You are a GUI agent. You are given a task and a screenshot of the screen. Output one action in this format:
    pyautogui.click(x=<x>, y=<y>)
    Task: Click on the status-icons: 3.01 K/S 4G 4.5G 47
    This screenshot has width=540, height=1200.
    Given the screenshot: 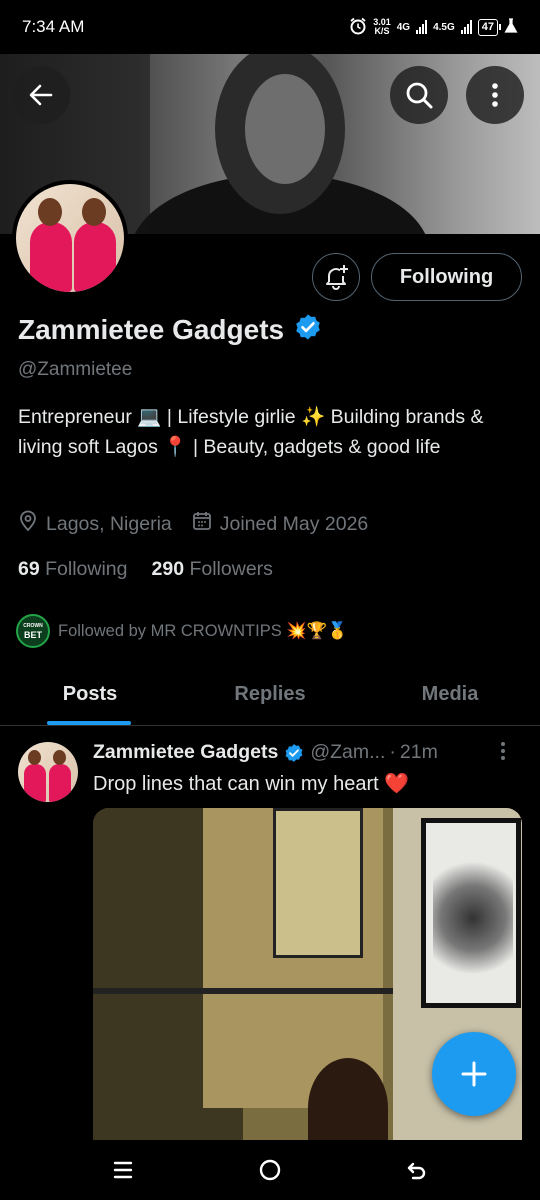 What is the action you would take?
    pyautogui.click(x=433, y=27)
    